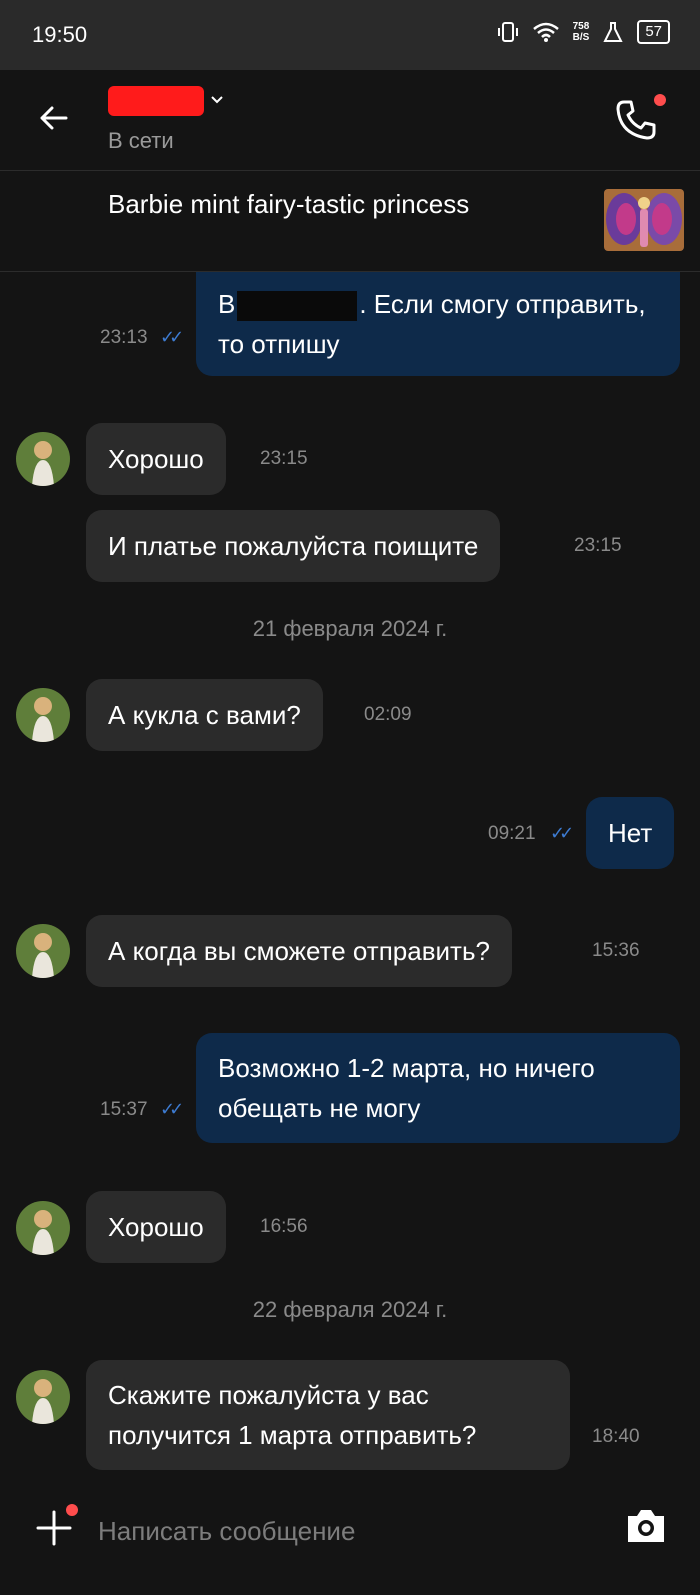 The width and height of the screenshot is (700, 1595). I want to click on camera-button, so click(646, 1526).